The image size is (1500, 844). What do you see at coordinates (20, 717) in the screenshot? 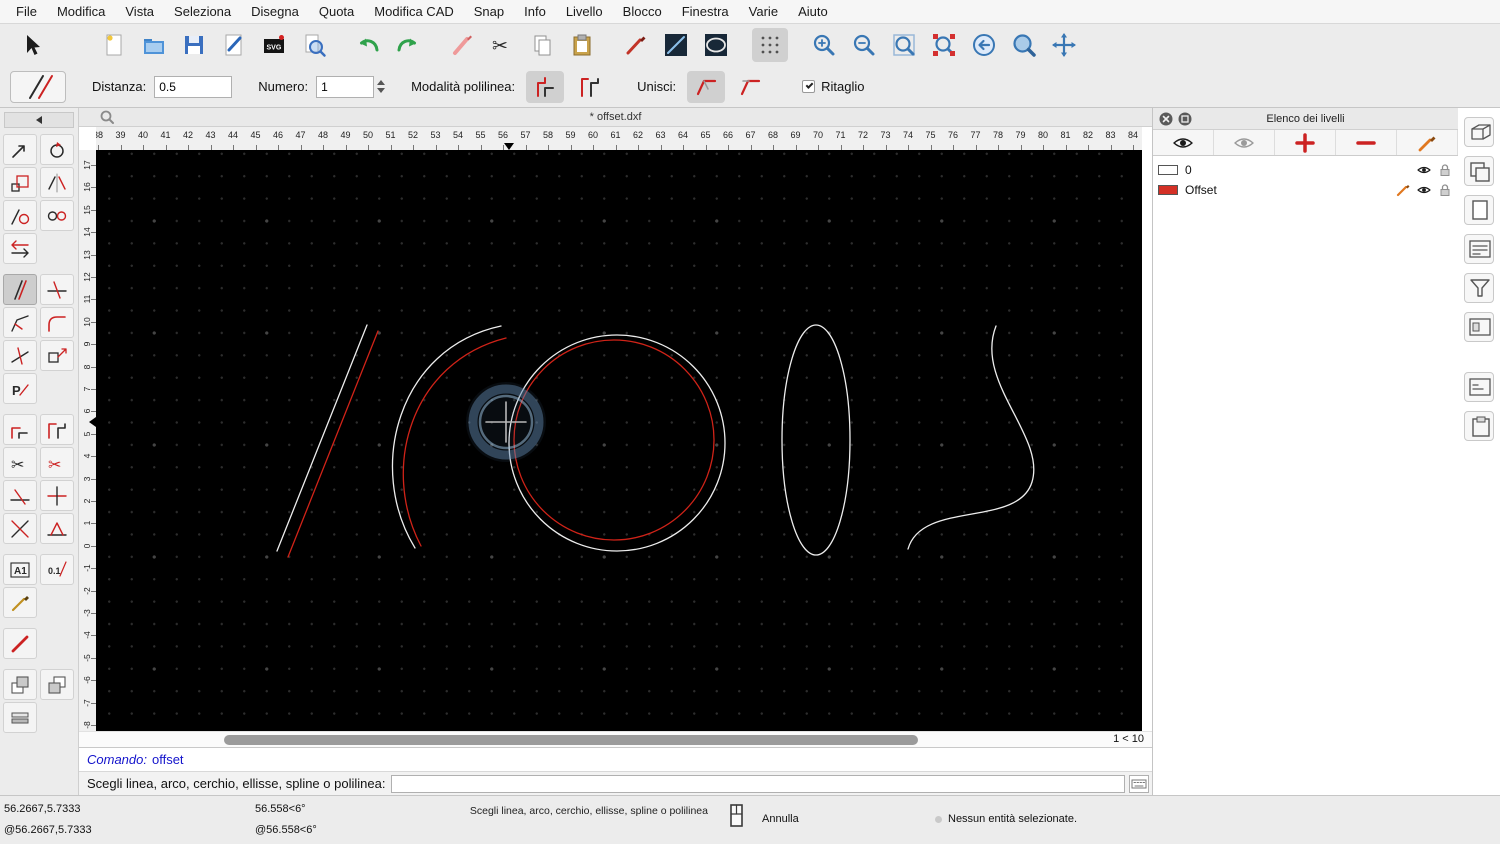
I see `order-tool` at bounding box center [20, 717].